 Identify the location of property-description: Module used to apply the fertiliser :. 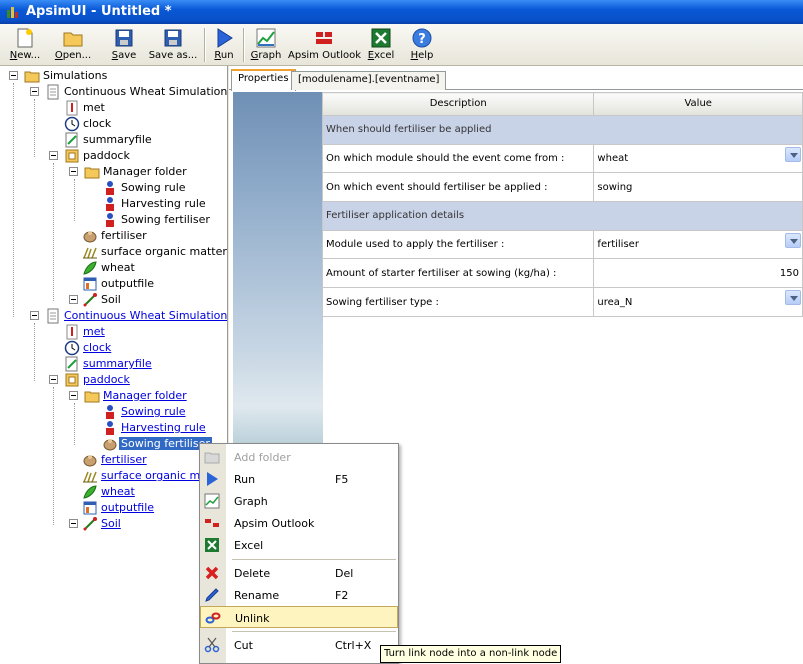
(458, 244).